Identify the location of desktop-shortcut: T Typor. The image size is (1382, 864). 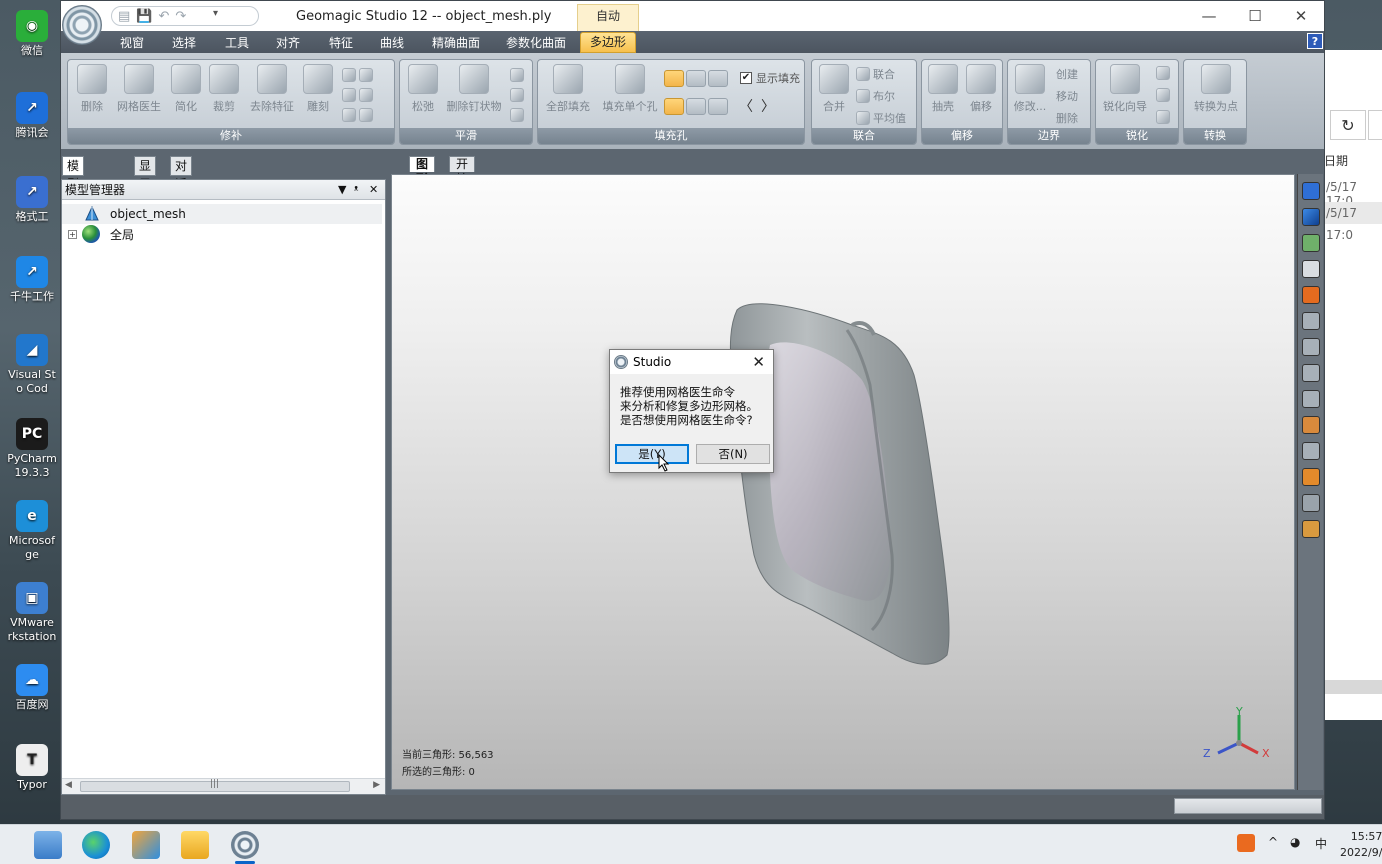
(32, 768).